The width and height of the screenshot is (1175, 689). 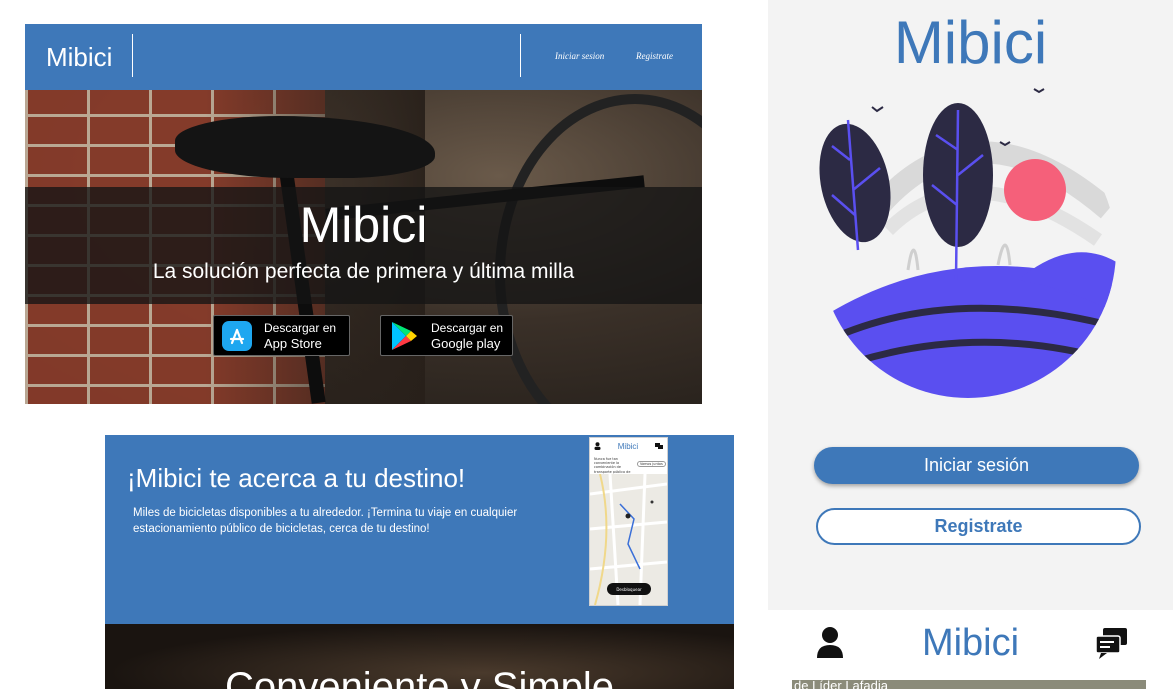 I want to click on app-store-icon, so click(x=237, y=335).